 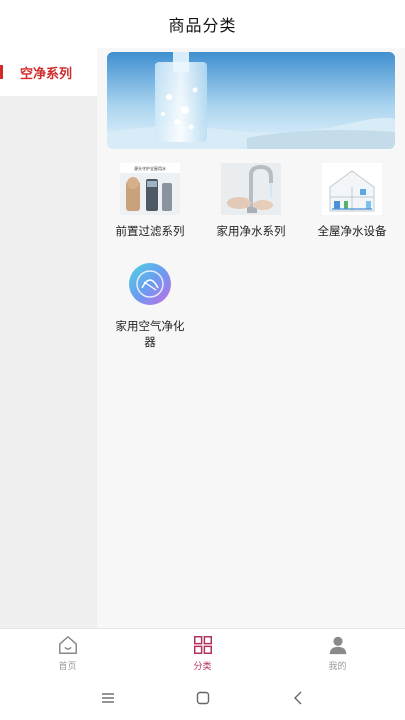 What do you see at coordinates (150, 189) in the screenshot?
I see `pre-filter-product-image: 源头守护全屋用水` at bounding box center [150, 189].